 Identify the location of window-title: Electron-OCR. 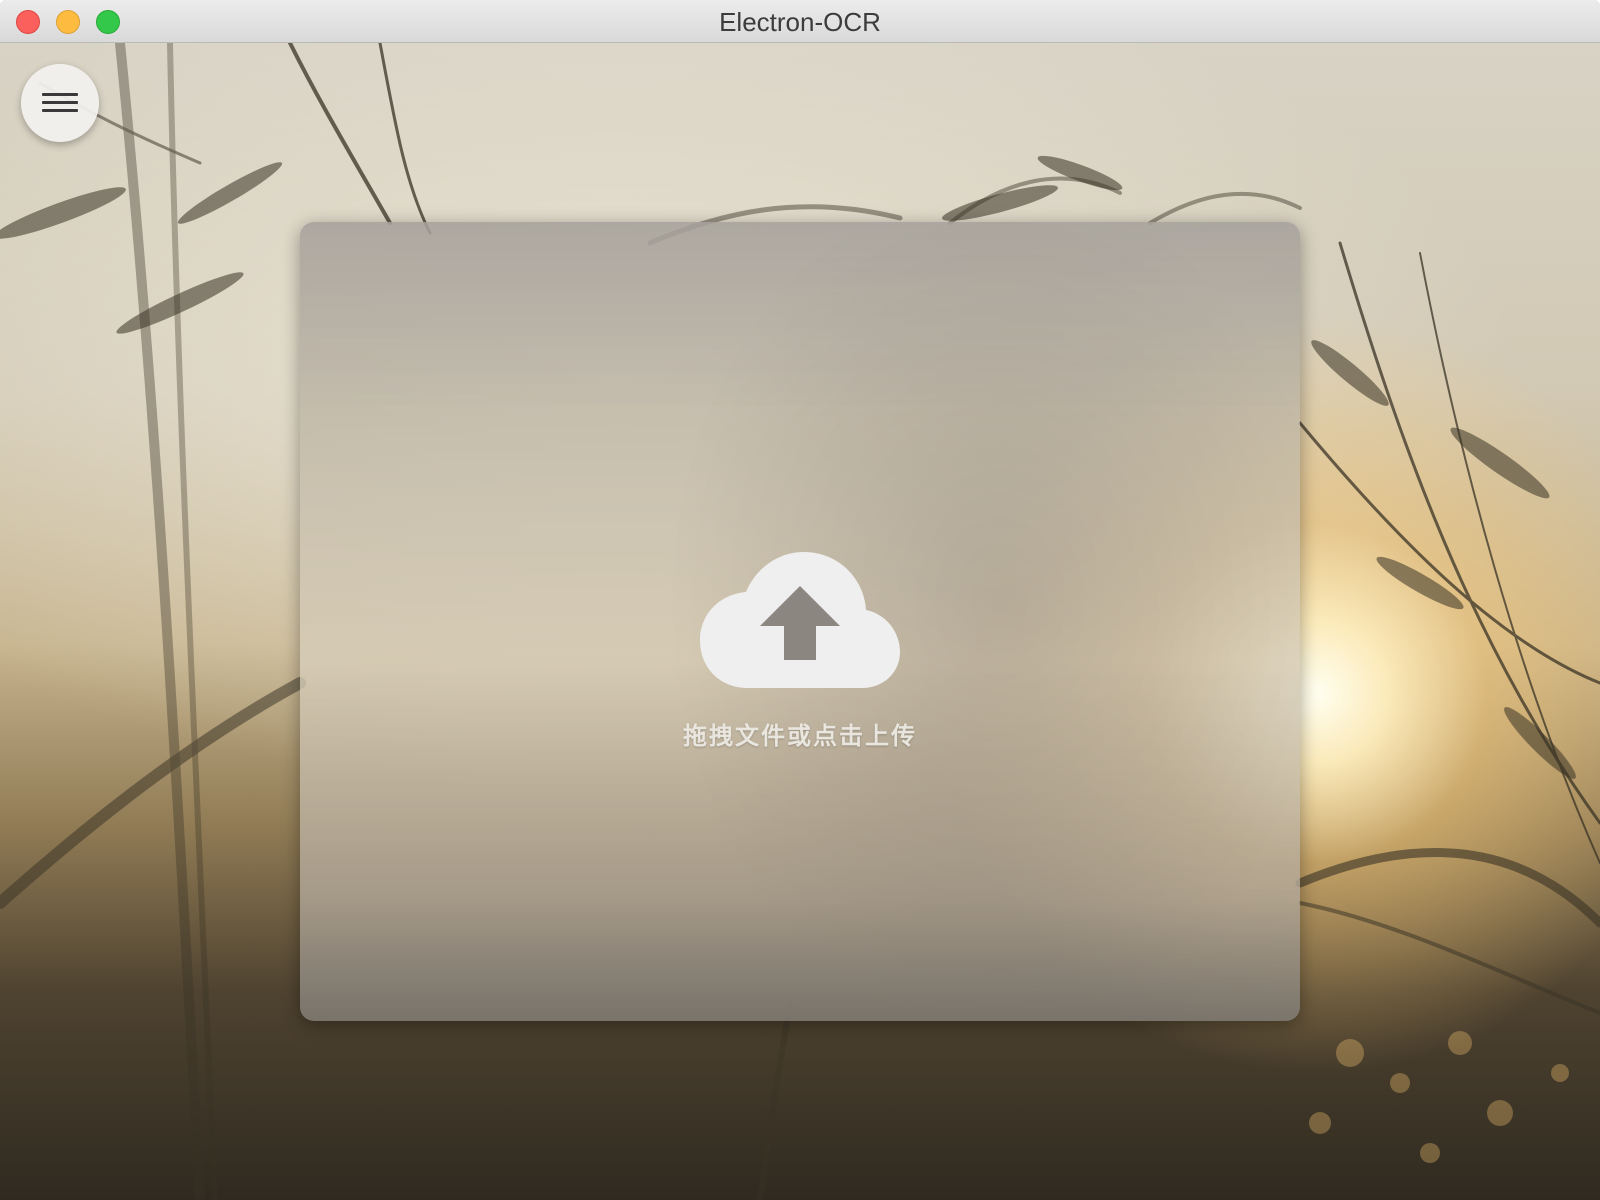
(800, 22).